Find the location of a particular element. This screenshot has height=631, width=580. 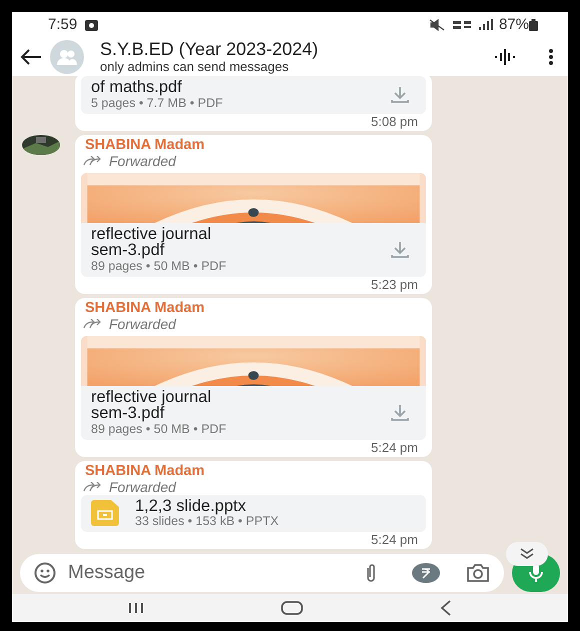

scroll-down-button is located at coordinates (527, 554).